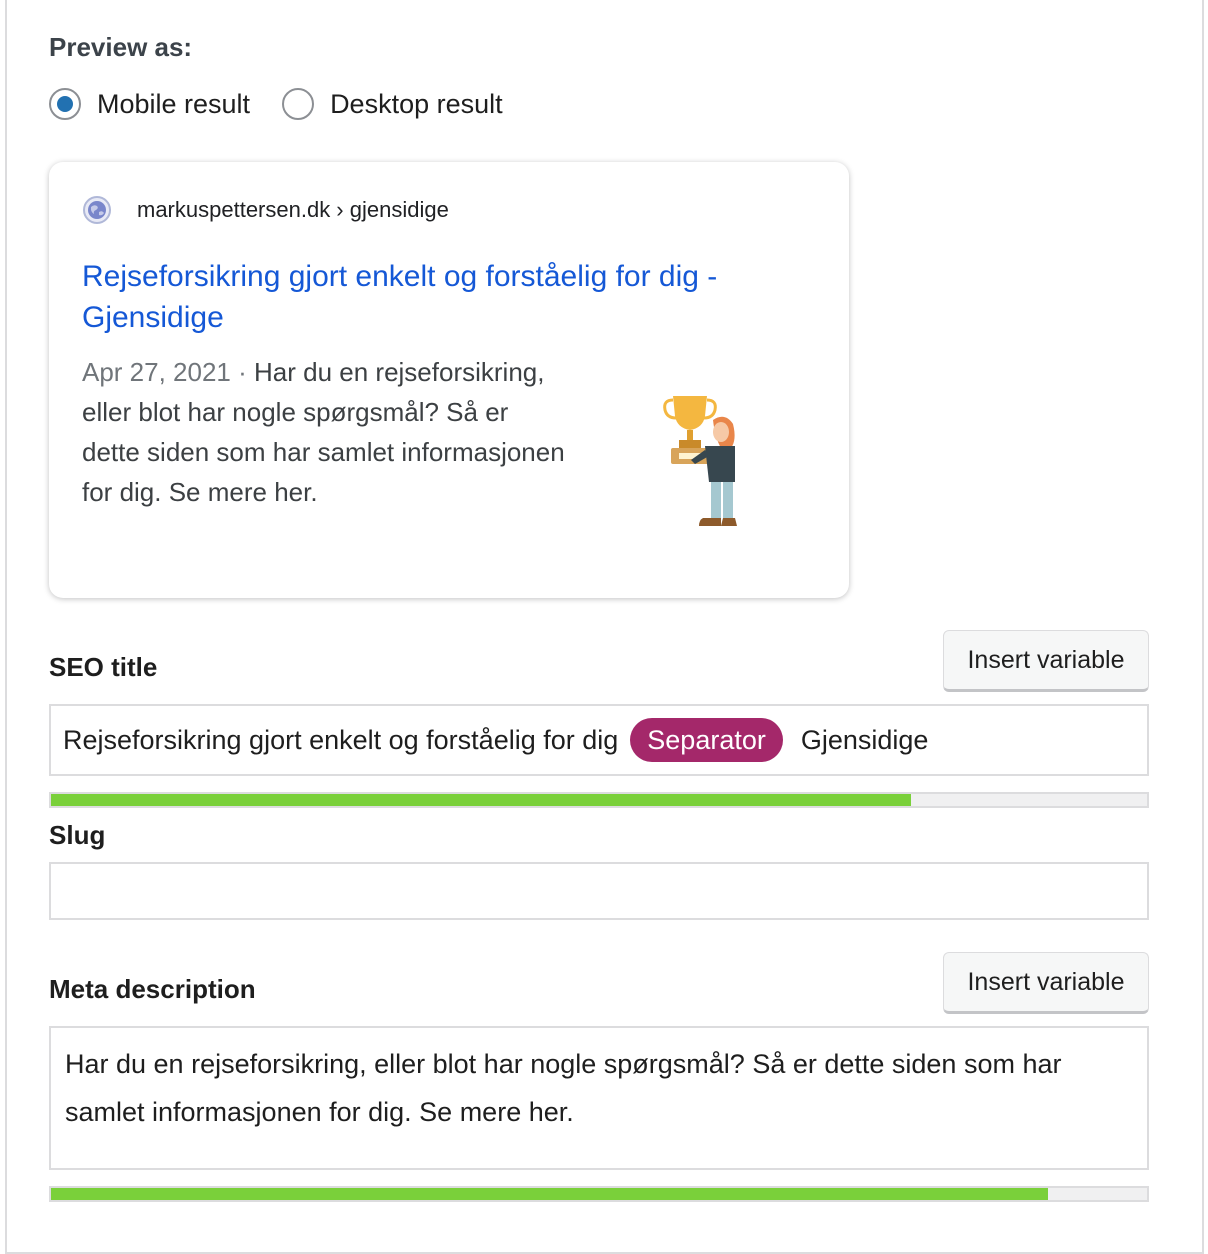  I want to click on preview-mode-radio-group: Mobile result Desktop result, so click(292, 104).